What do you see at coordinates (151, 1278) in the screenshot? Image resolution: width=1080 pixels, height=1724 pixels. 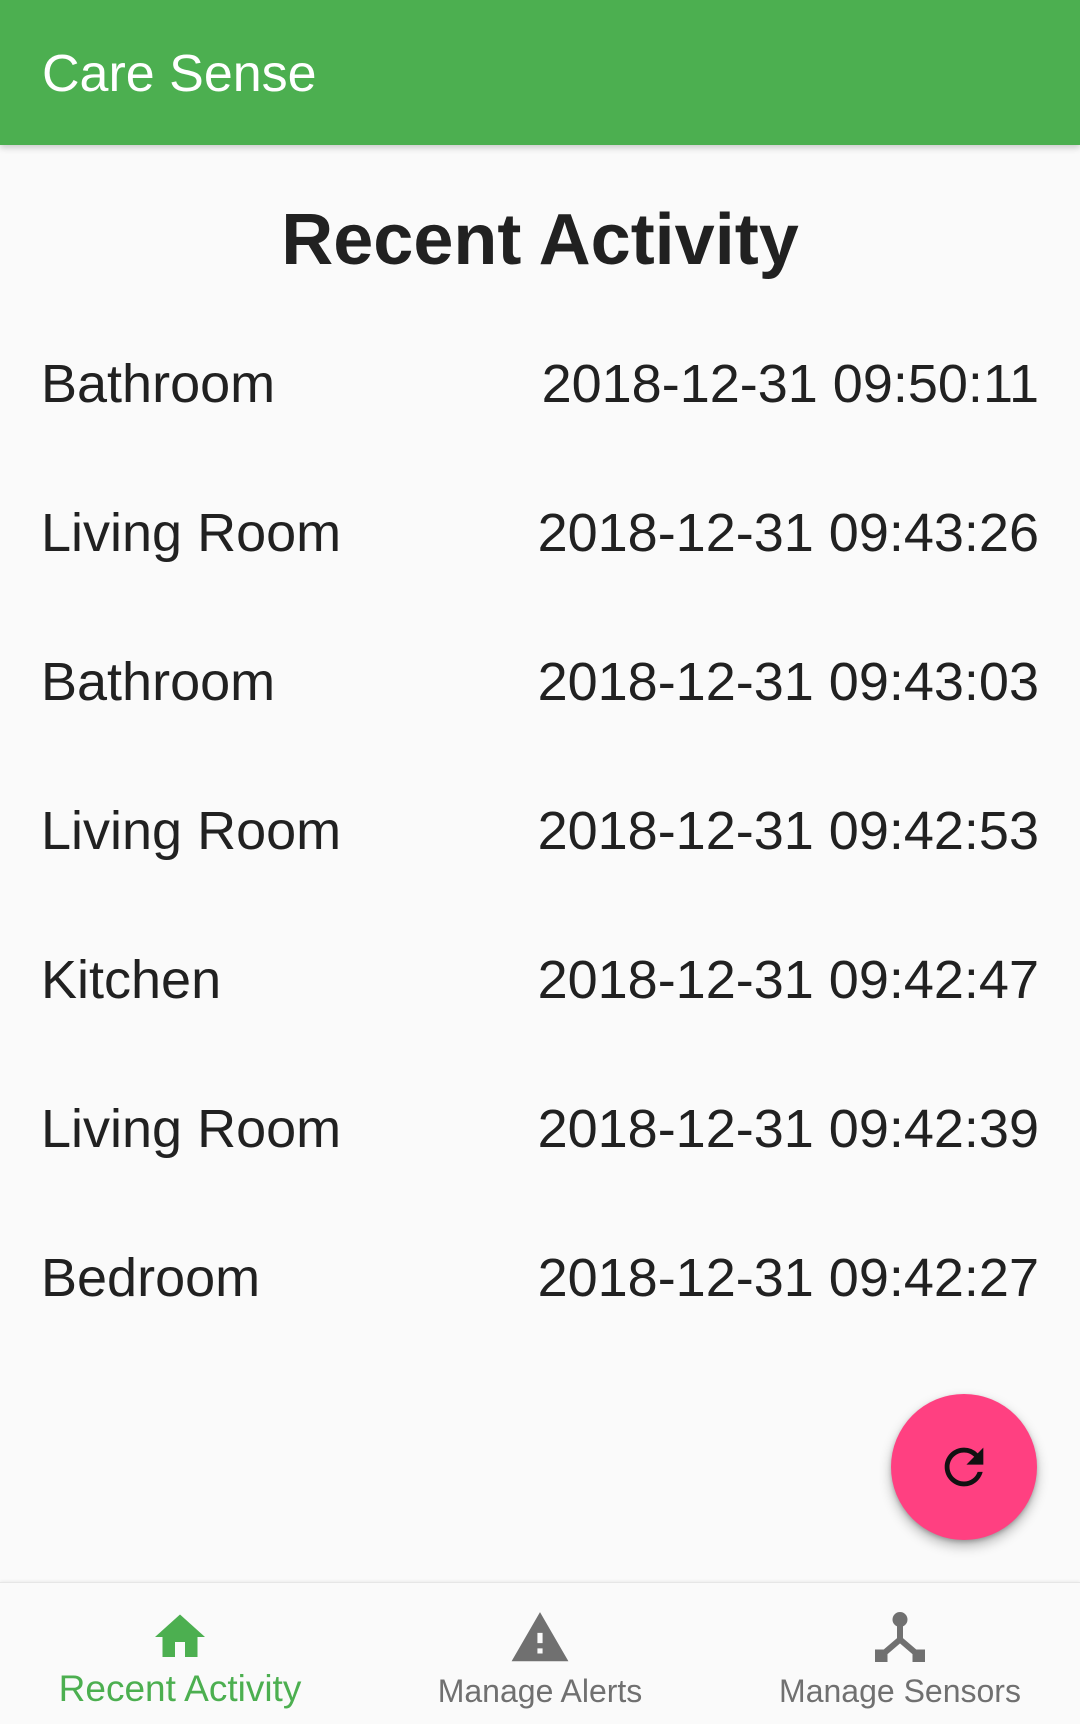 I see `activity-room: Bedroom` at bounding box center [151, 1278].